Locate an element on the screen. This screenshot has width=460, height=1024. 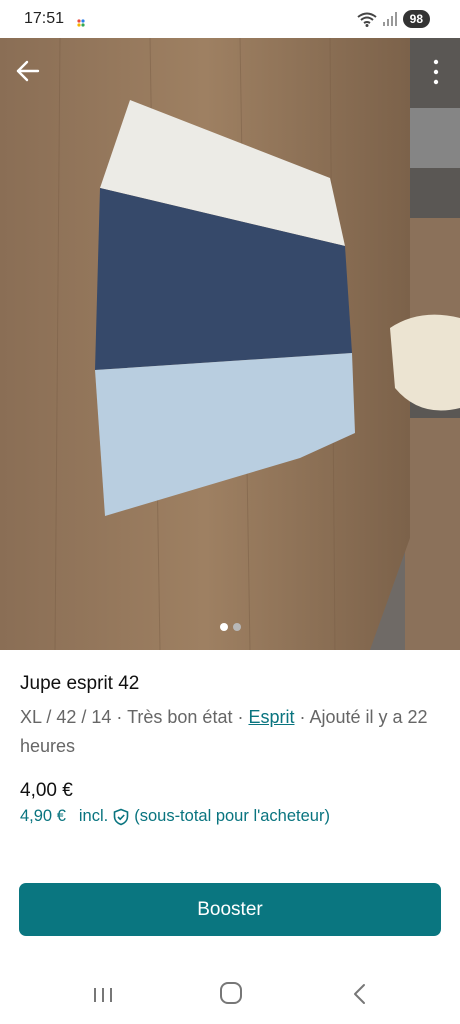
status-time: 17:51 is located at coordinates (44, 18).